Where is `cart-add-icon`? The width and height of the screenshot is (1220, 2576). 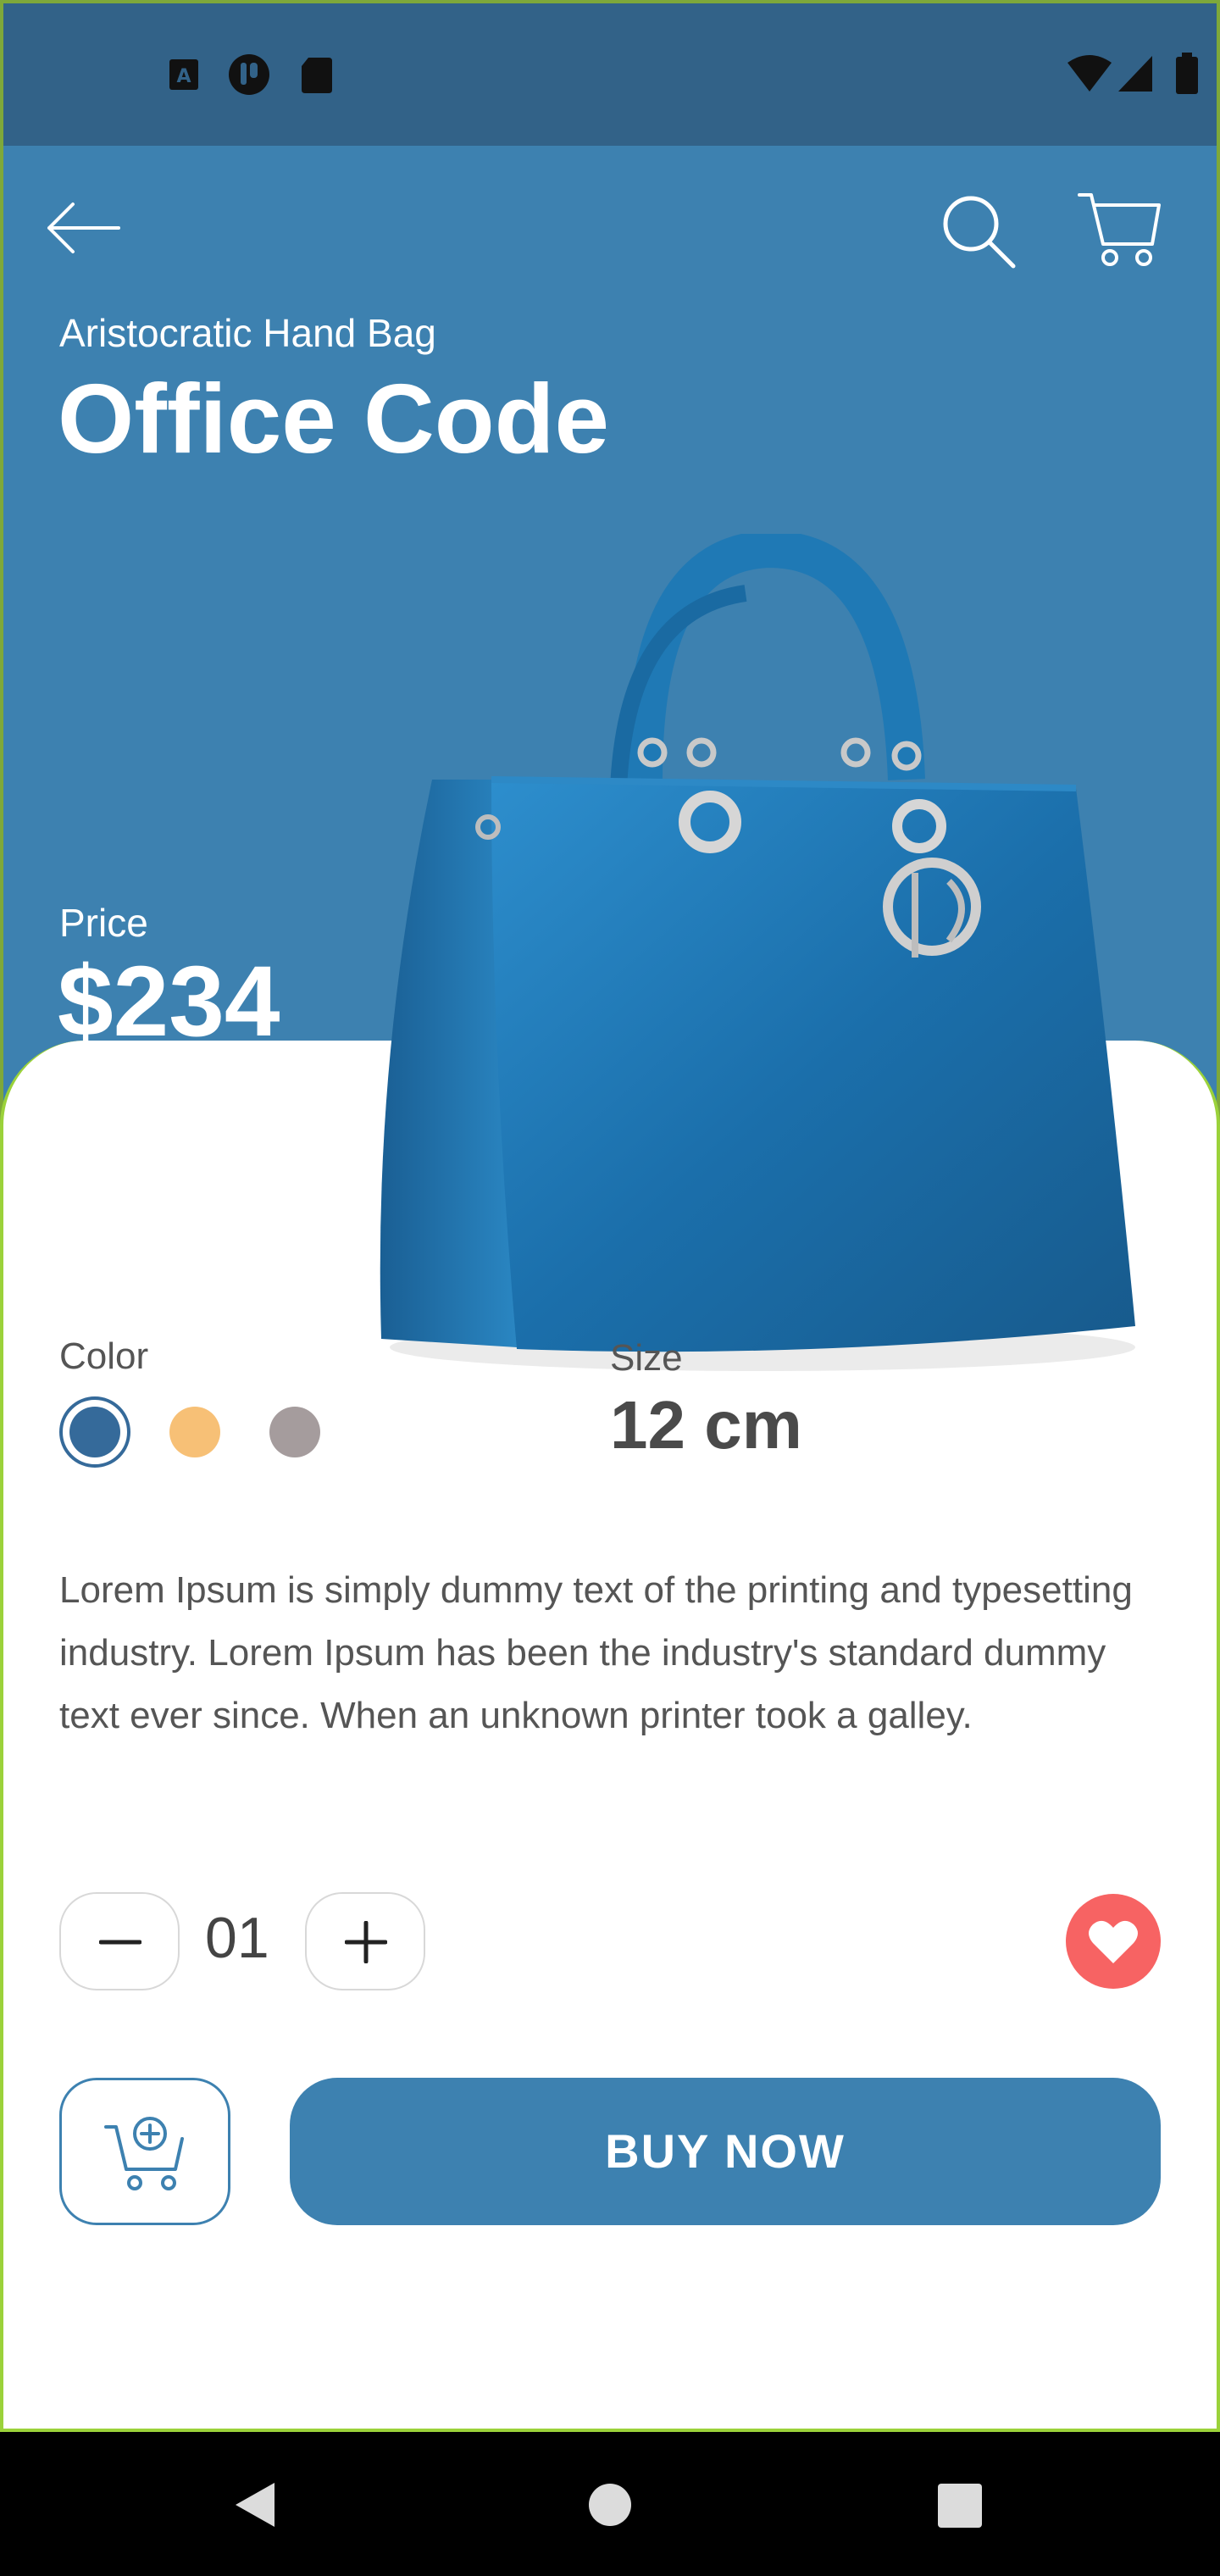 cart-add-icon is located at coordinates (144, 2153).